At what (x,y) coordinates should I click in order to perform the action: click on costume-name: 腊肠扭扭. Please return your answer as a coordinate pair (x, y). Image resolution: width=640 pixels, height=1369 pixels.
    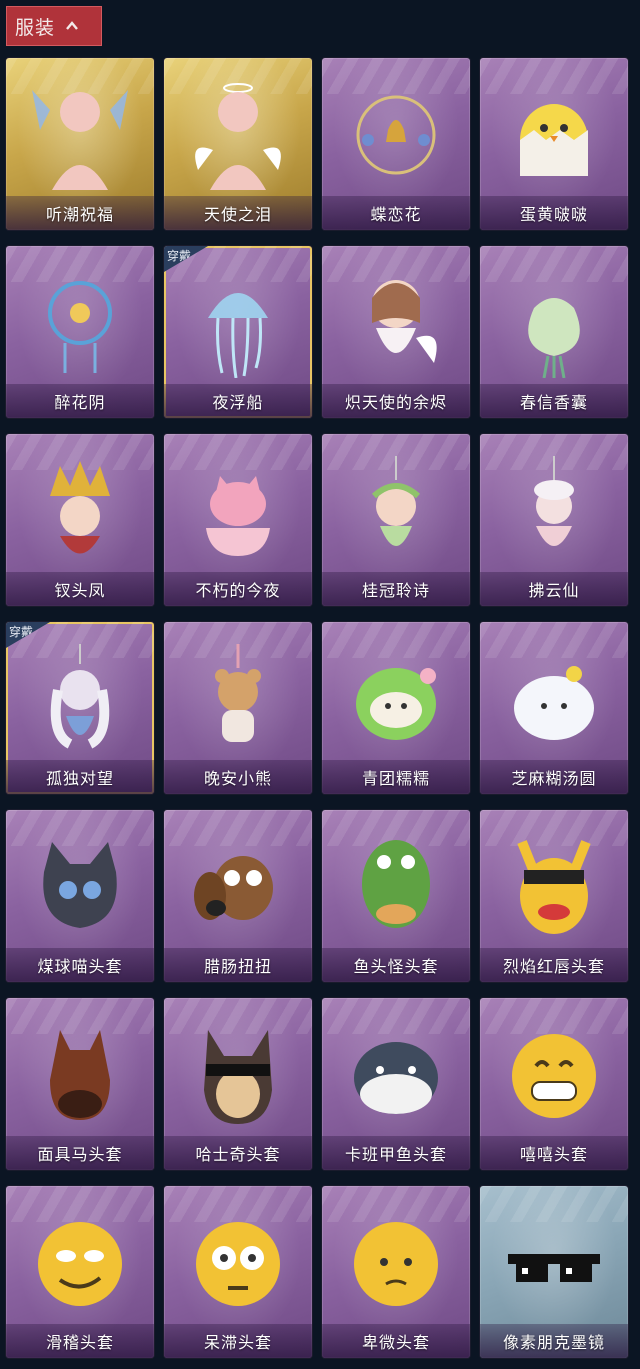
    Looking at the image, I should click on (238, 965).